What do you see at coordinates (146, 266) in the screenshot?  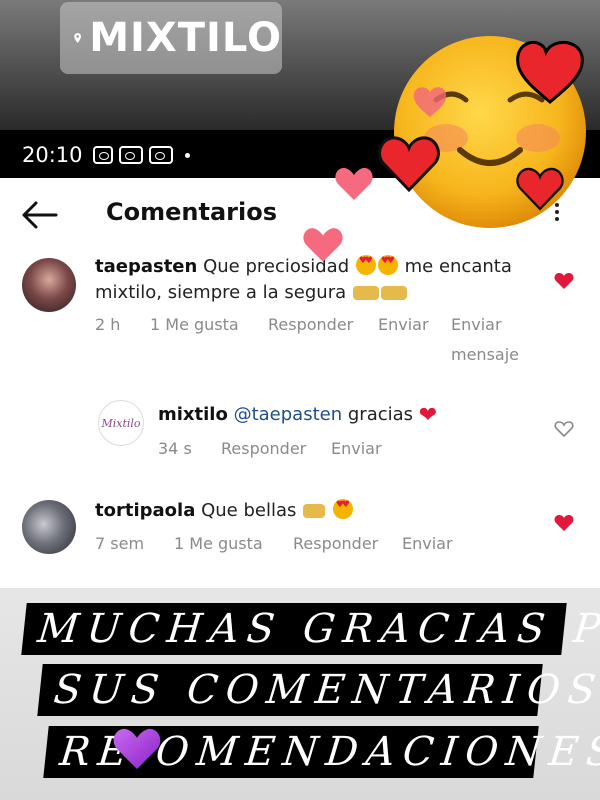 I see `comment-username: taepasten` at bounding box center [146, 266].